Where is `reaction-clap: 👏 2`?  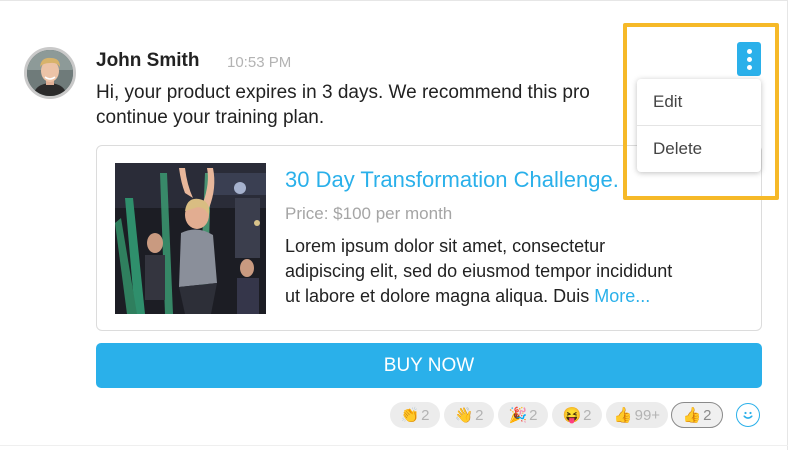
reaction-clap: 👏 2 is located at coordinates (415, 415).